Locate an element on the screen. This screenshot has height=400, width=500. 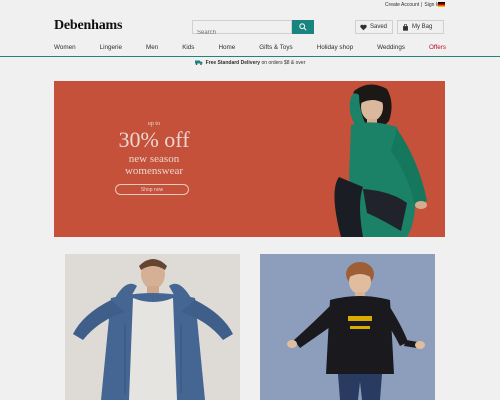
search-button is located at coordinates (303, 27).